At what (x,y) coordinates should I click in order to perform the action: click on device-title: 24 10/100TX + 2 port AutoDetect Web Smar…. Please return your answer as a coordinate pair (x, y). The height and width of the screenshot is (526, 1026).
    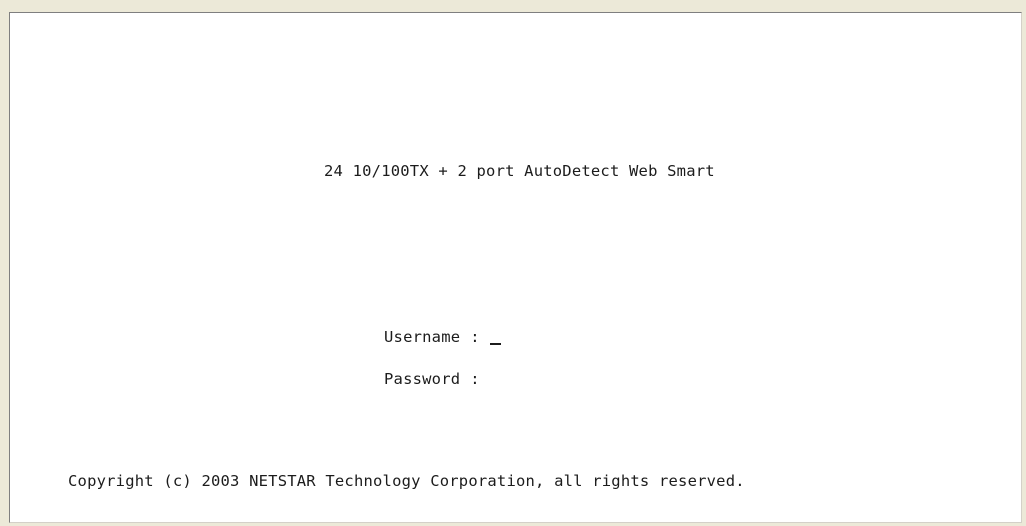
    Looking at the image, I should click on (519, 171).